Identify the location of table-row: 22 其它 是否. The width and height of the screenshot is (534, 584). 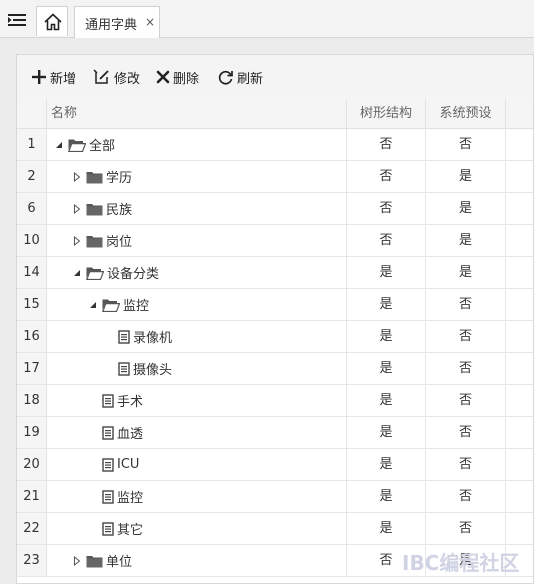
(275, 529).